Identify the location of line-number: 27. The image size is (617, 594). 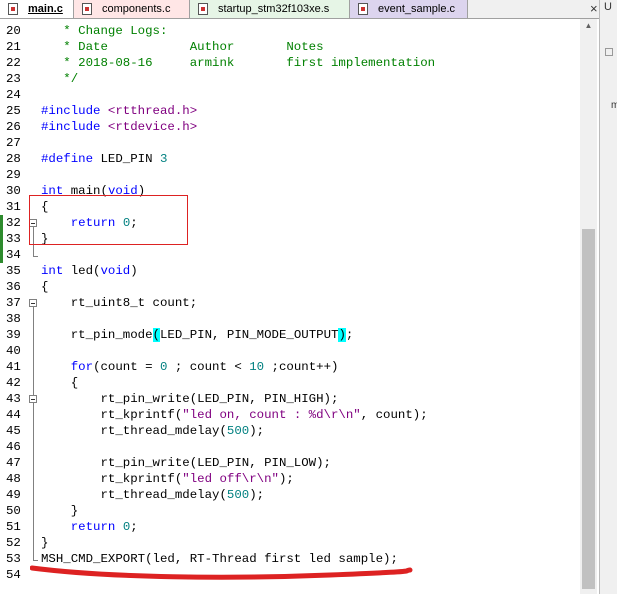
(13, 143).